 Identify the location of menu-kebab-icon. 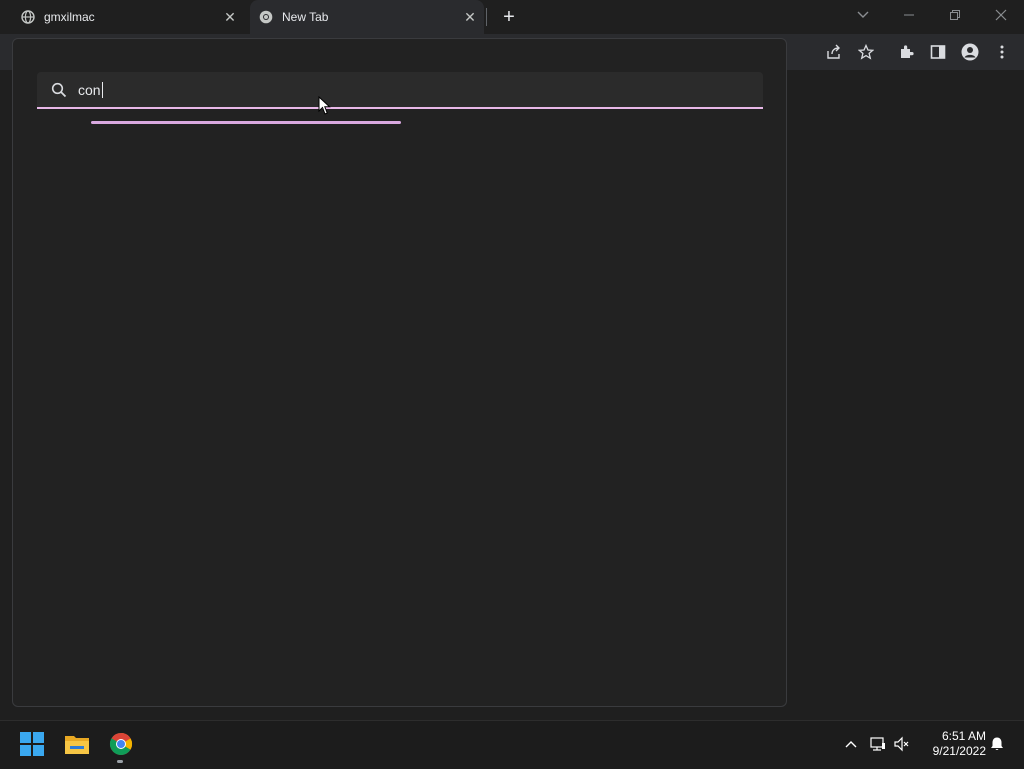
(1002, 52).